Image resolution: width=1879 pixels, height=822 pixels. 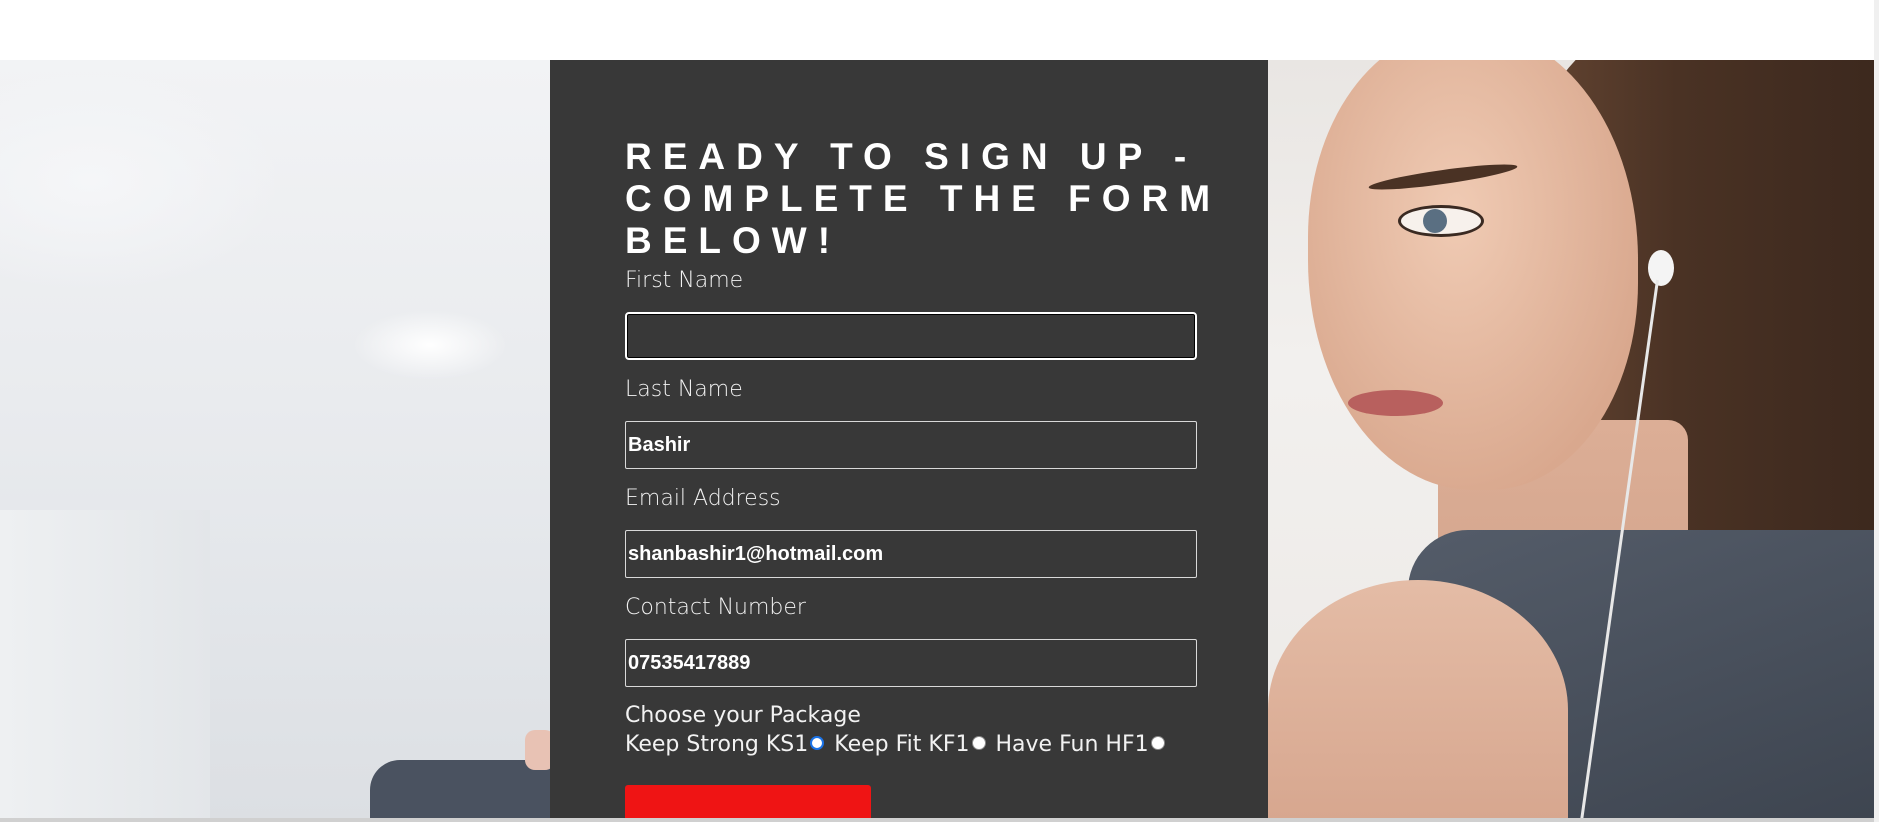 What do you see at coordinates (1441, 221) in the screenshot?
I see `eye` at bounding box center [1441, 221].